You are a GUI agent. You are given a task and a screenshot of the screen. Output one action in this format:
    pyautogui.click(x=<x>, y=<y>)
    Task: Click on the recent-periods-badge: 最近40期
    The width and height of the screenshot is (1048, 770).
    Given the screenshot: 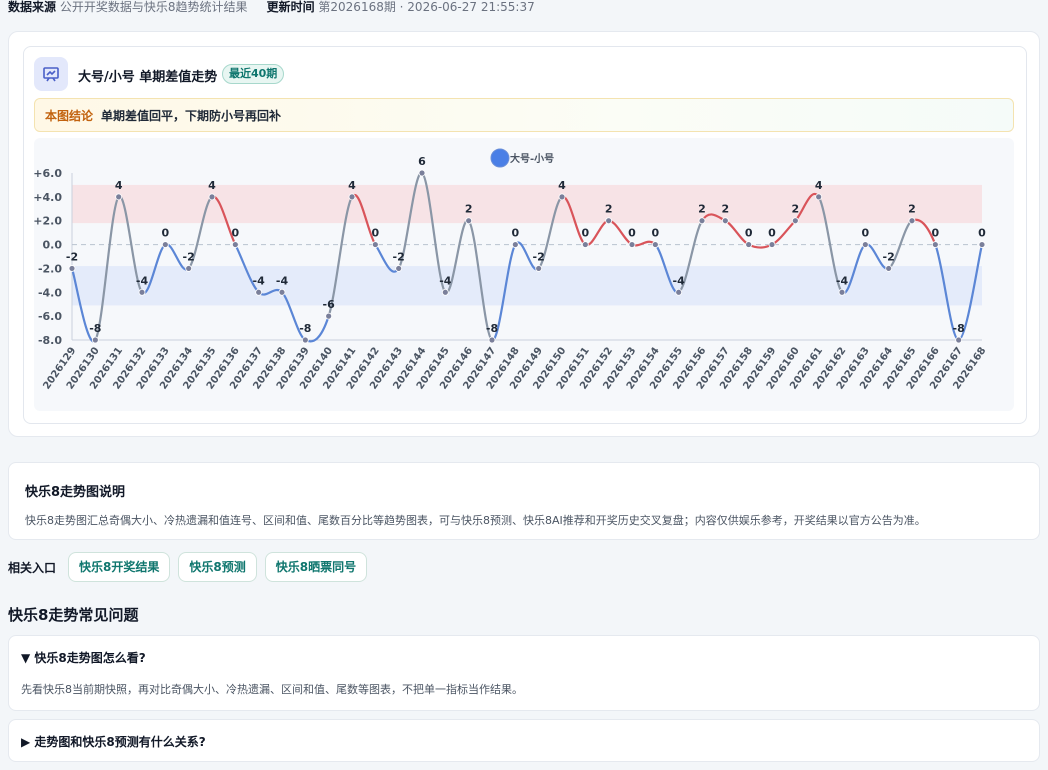 What is the action you would take?
    pyautogui.click(x=253, y=74)
    